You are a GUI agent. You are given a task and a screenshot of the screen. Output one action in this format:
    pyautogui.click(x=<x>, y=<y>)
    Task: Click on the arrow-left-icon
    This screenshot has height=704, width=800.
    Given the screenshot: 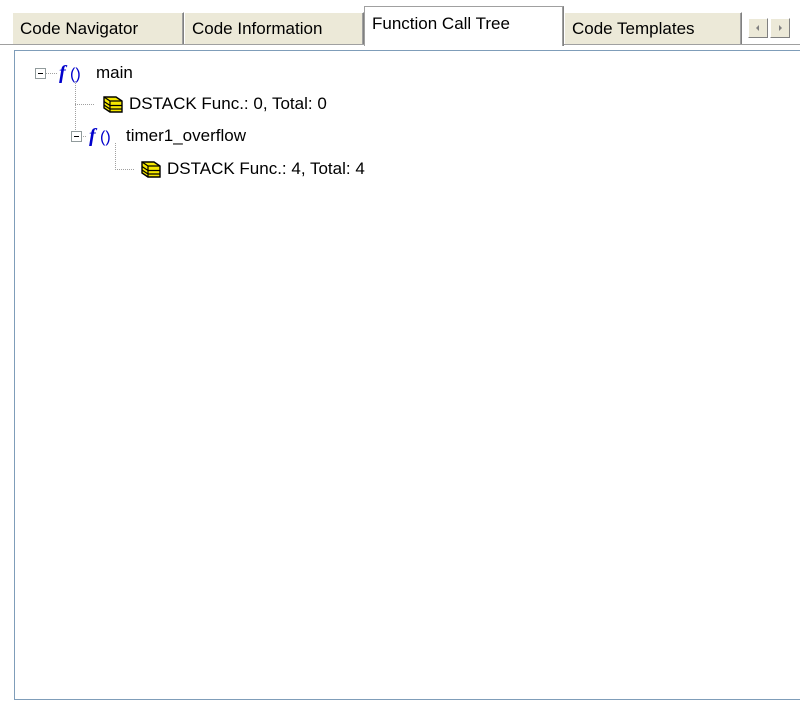 What is the action you would take?
    pyautogui.click(x=757, y=28)
    